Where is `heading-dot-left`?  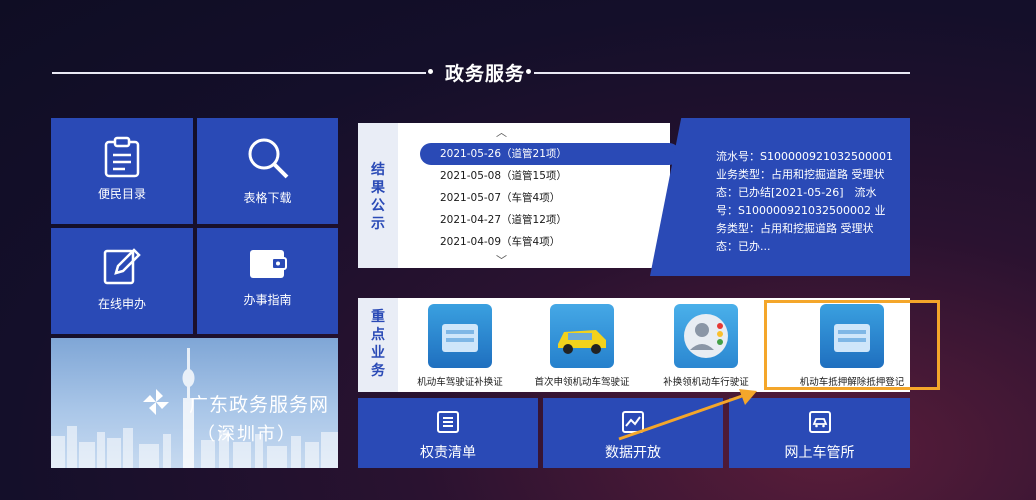 heading-dot-left is located at coordinates (430, 71).